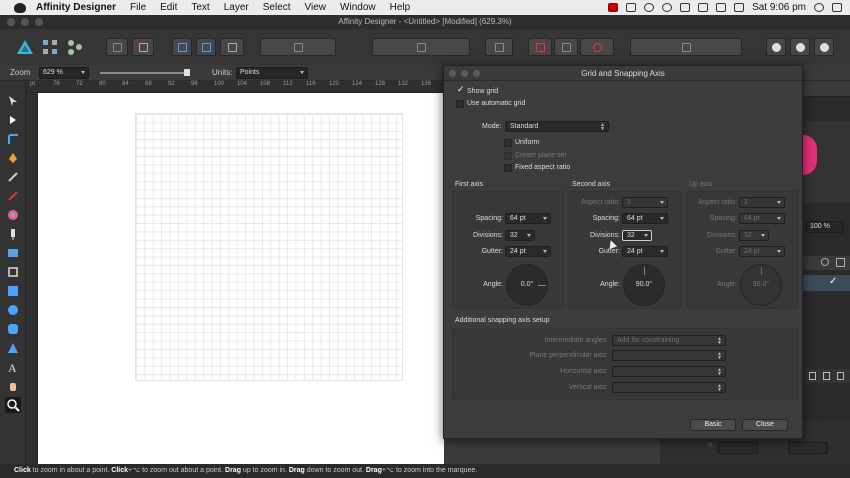 Image resolution: width=850 pixels, height=478 pixels. What do you see at coordinates (13, 120) in the screenshot?
I see `node-tool-icon` at bounding box center [13, 120].